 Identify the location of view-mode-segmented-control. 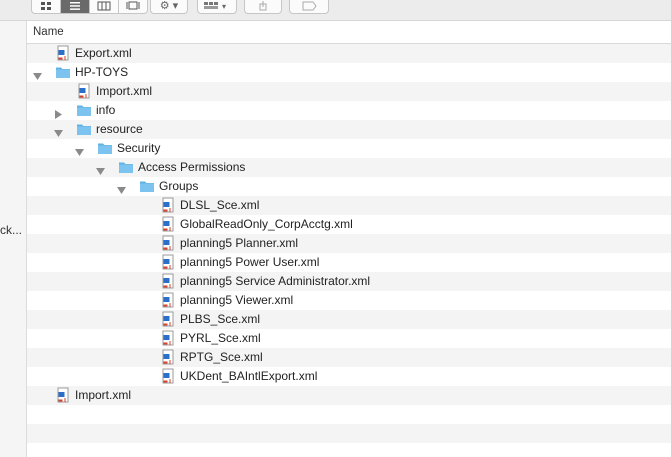
(89, 7).